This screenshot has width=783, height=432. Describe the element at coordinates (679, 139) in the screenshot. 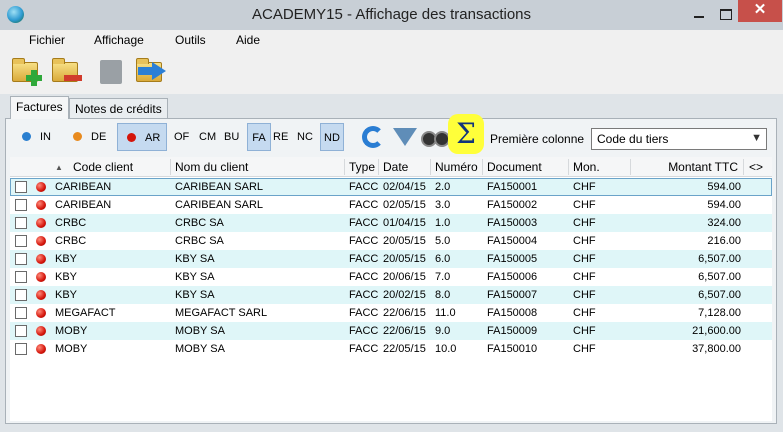

I see `first-column-select: Code du tiers ▼` at that location.